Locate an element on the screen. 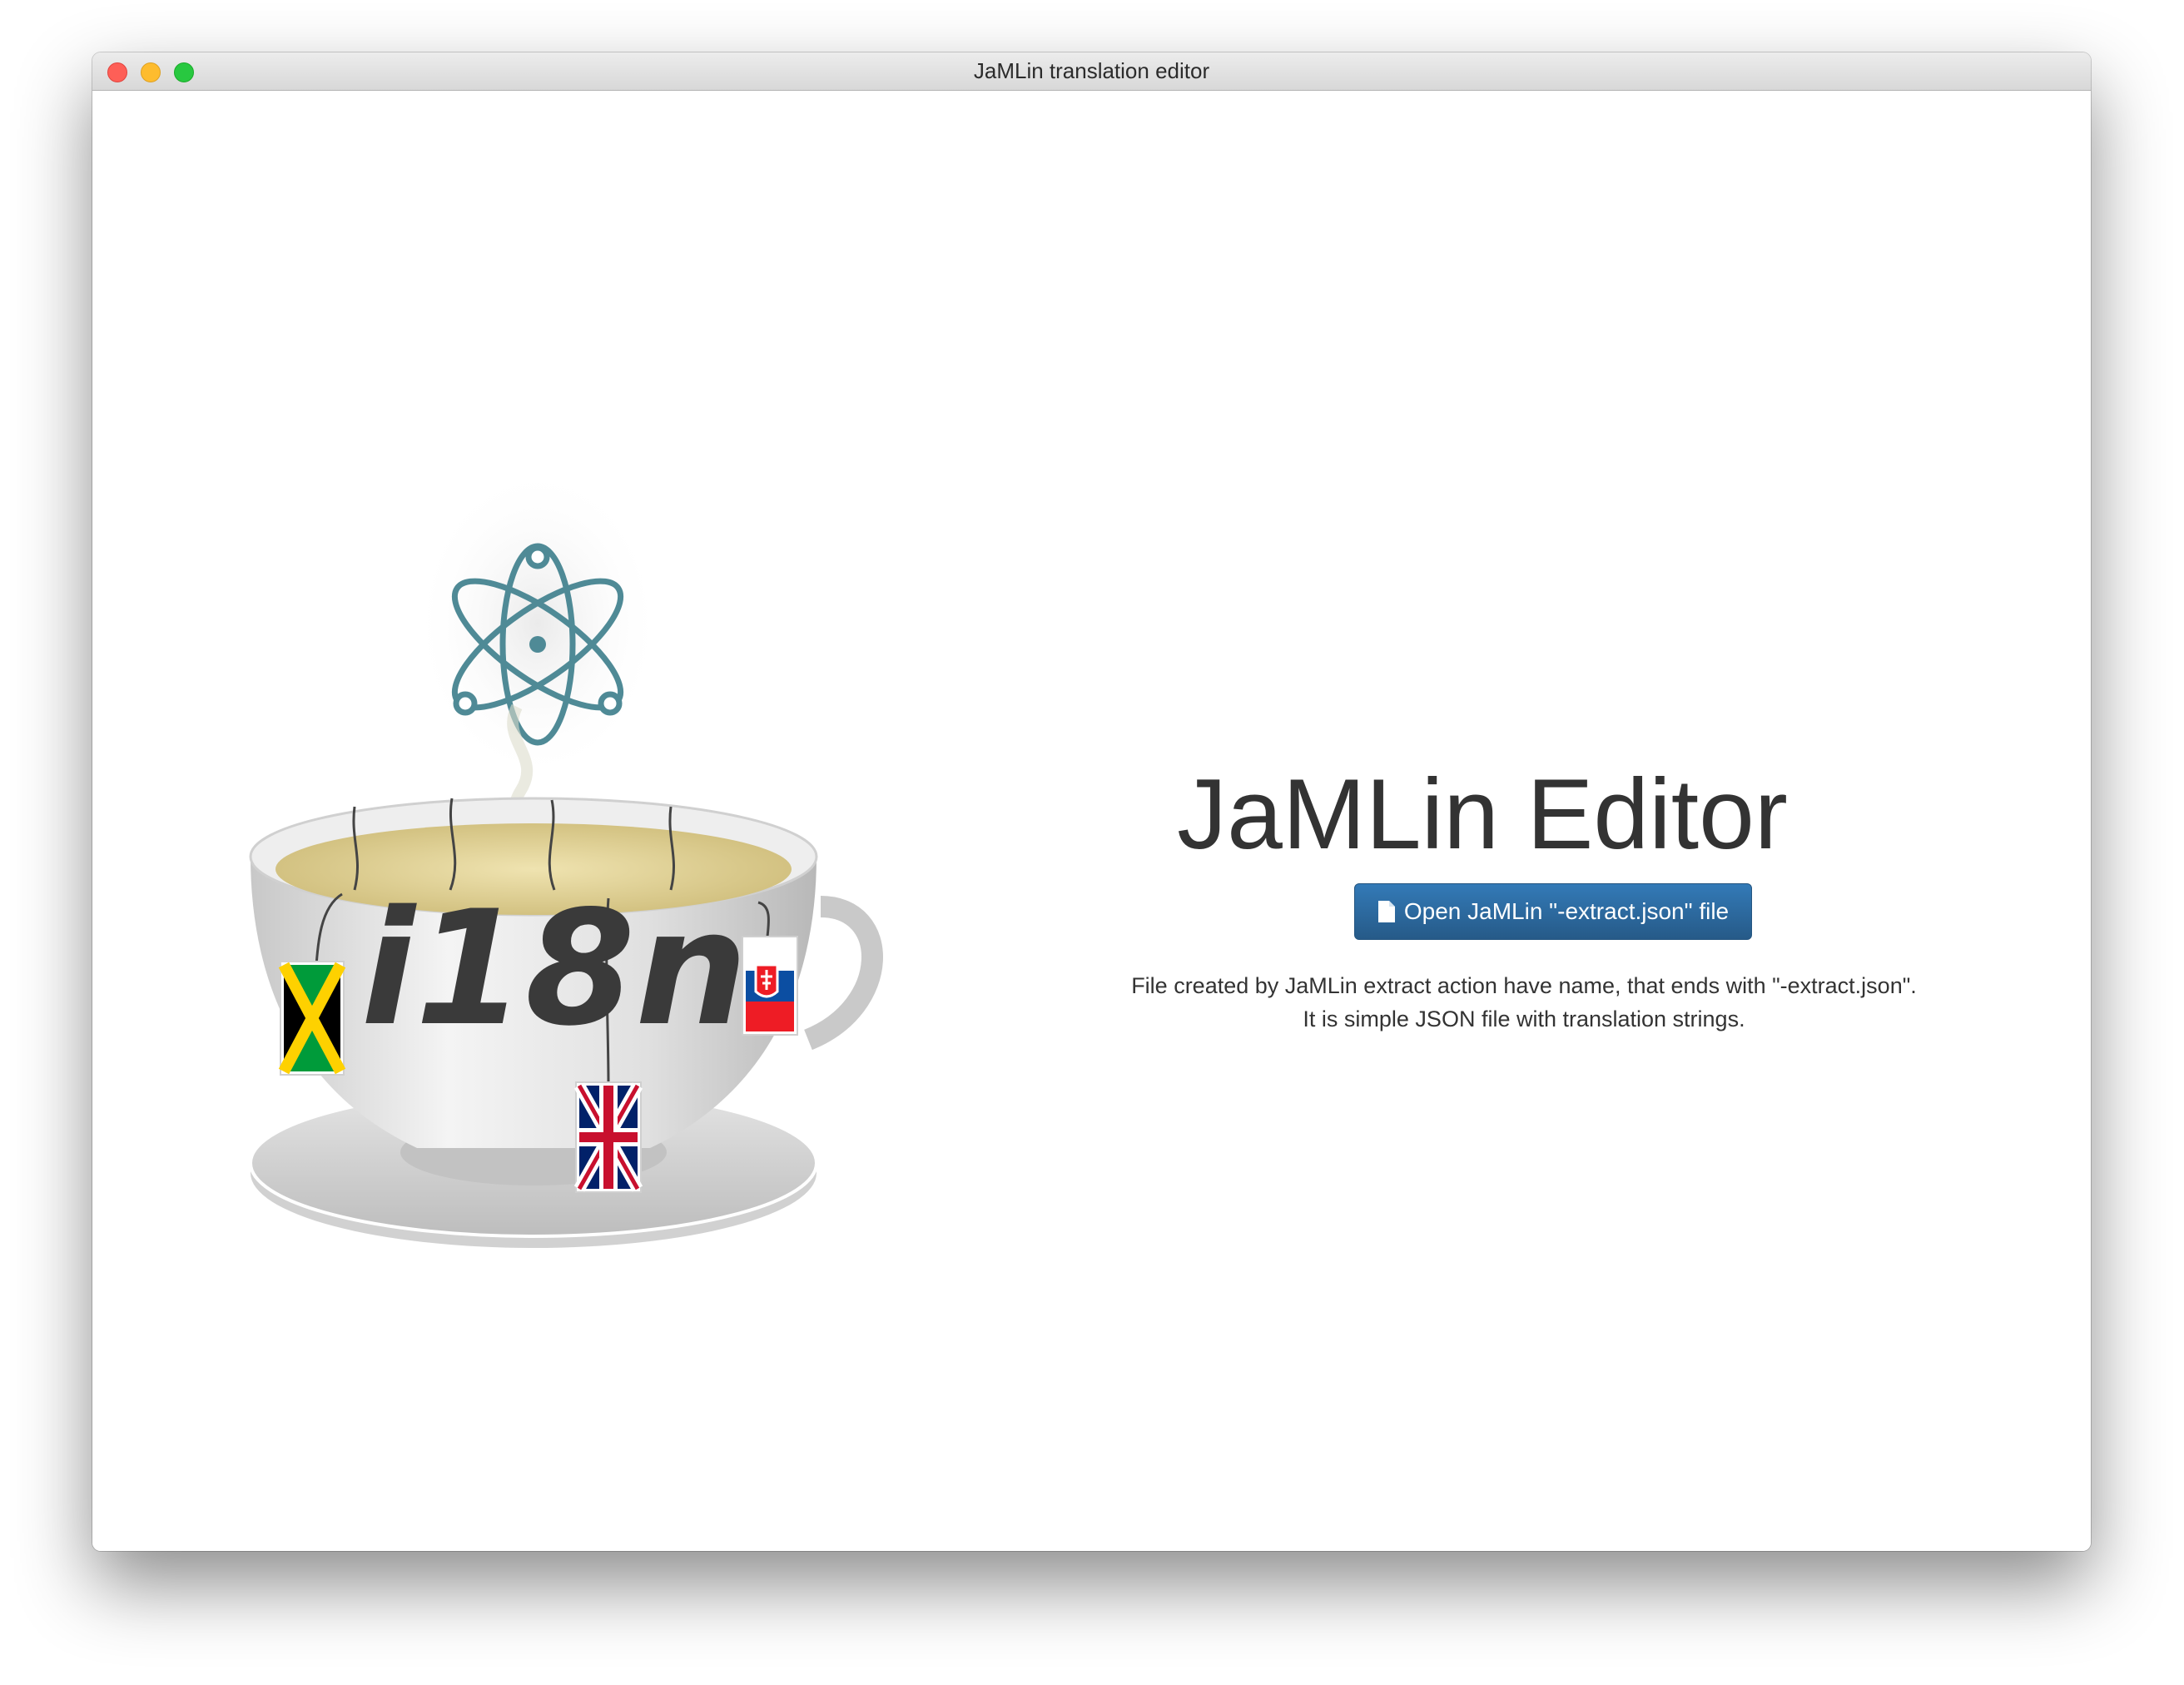 The image size is (2184, 1685). window-title: JaMLin translation editor is located at coordinates (1091, 71).